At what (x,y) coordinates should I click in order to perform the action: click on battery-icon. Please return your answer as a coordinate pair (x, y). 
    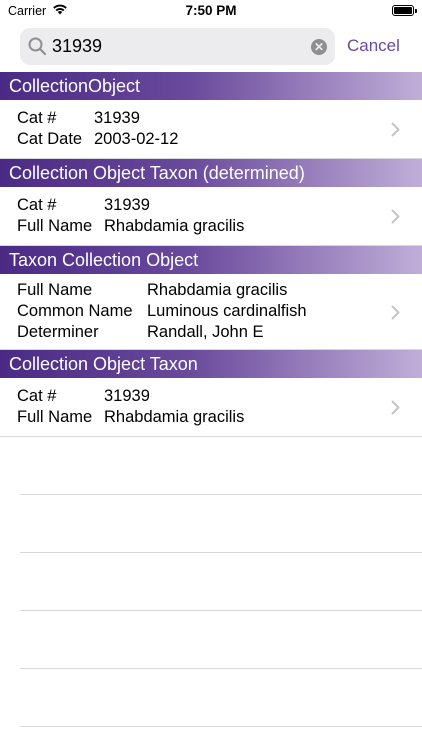
    Looking at the image, I should click on (404, 10).